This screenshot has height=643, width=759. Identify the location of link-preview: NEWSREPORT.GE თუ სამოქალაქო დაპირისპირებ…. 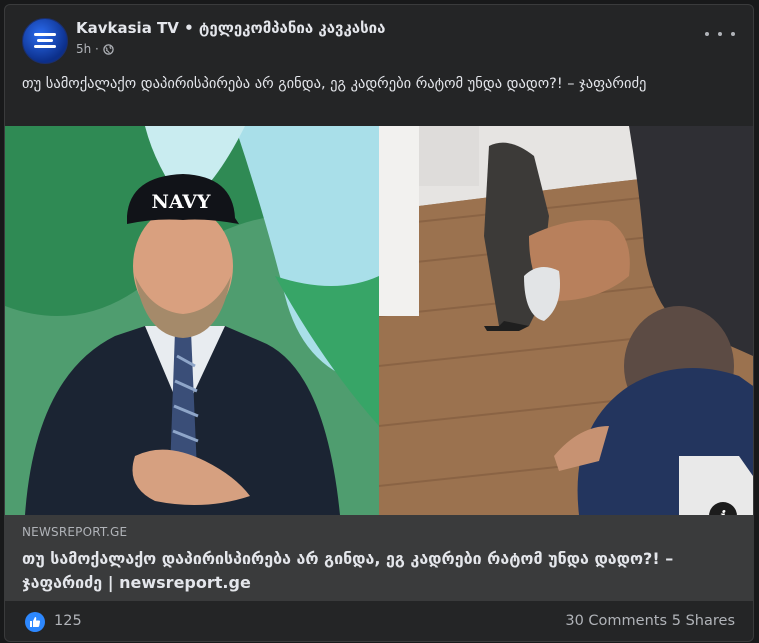
(379, 558).